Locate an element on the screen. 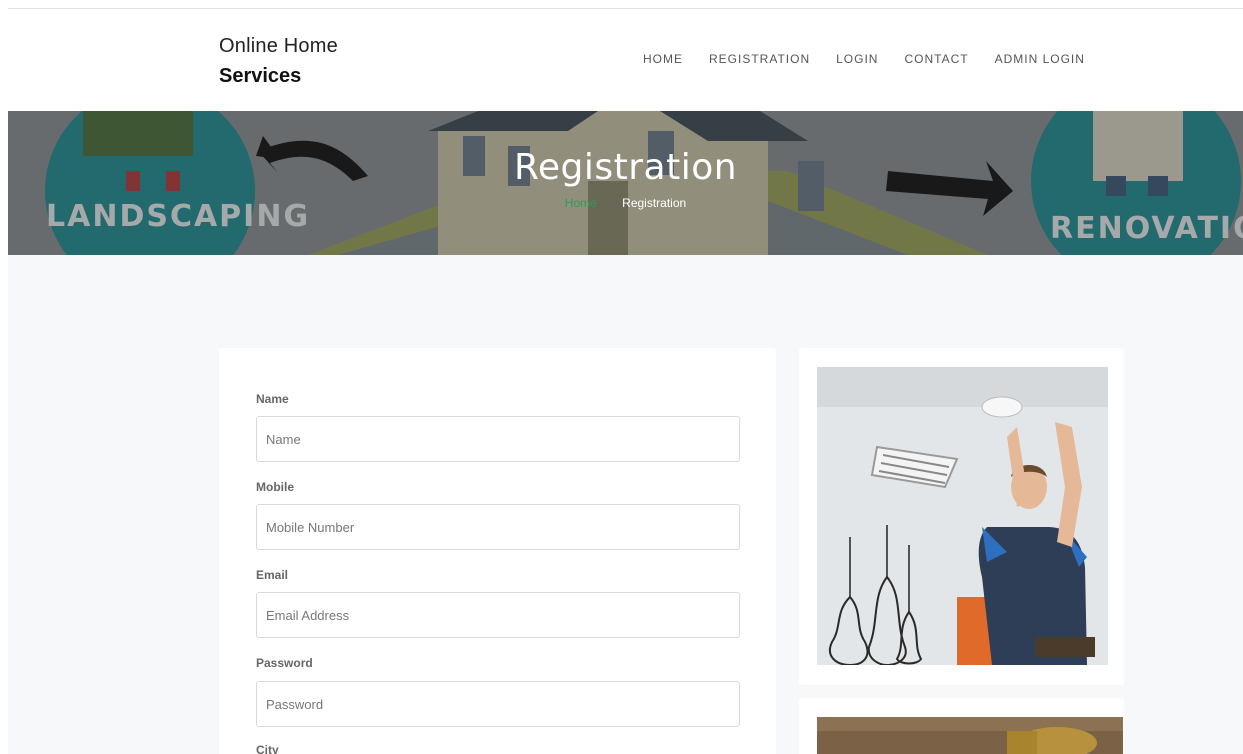 Image resolution: width=1243 pixels, height=754 pixels. nav-home: HOME is located at coordinates (663, 59).